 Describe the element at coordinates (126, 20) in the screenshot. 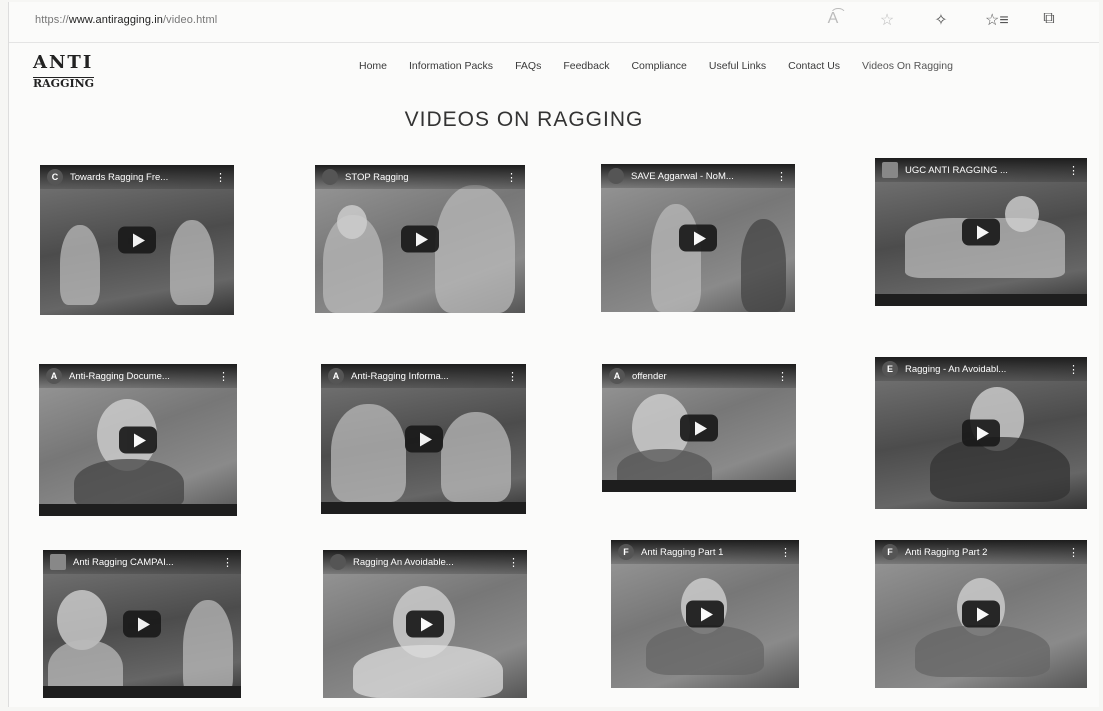

I see `url-field: https://www.antiragging.in/video.html` at that location.